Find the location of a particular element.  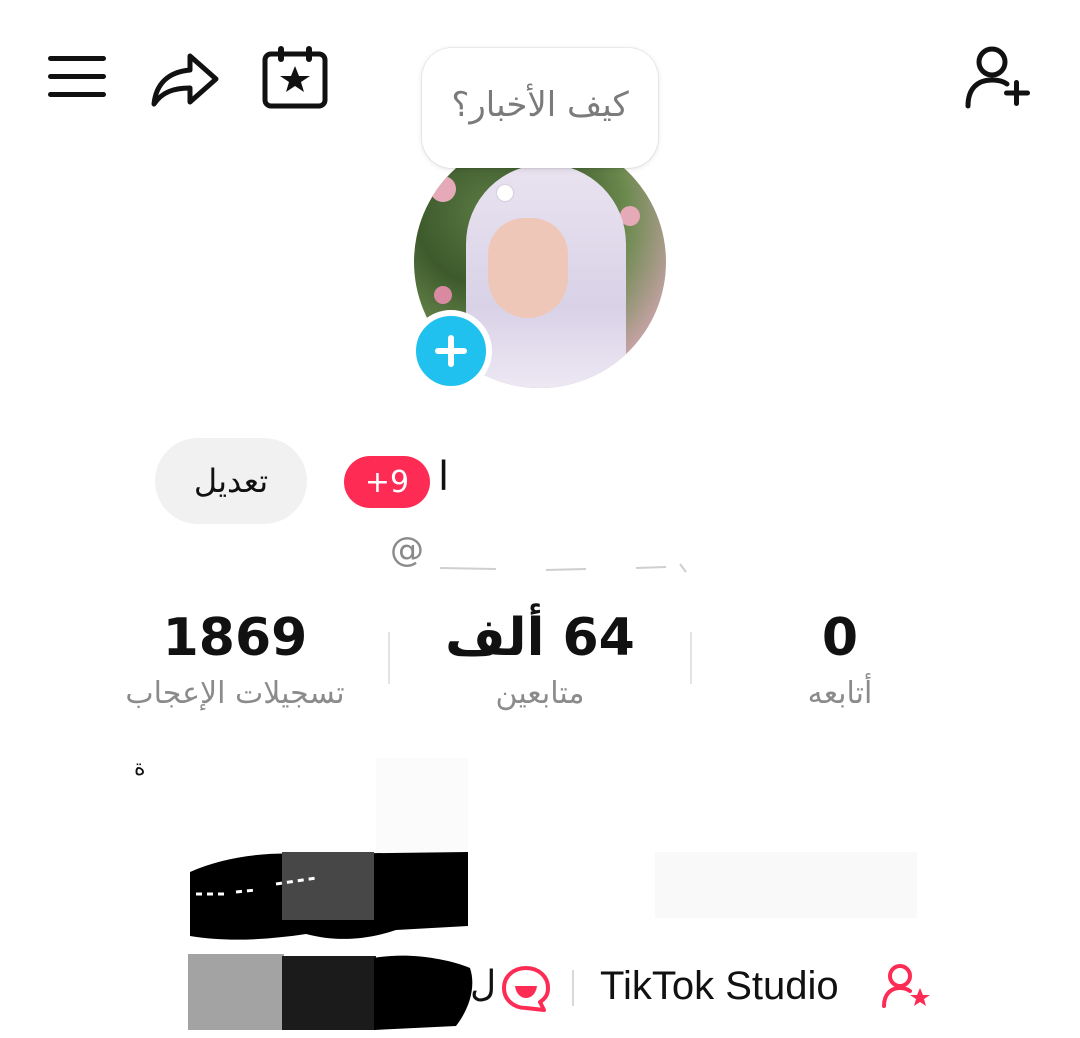

bubble-tail is located at coordinates (505, 193).